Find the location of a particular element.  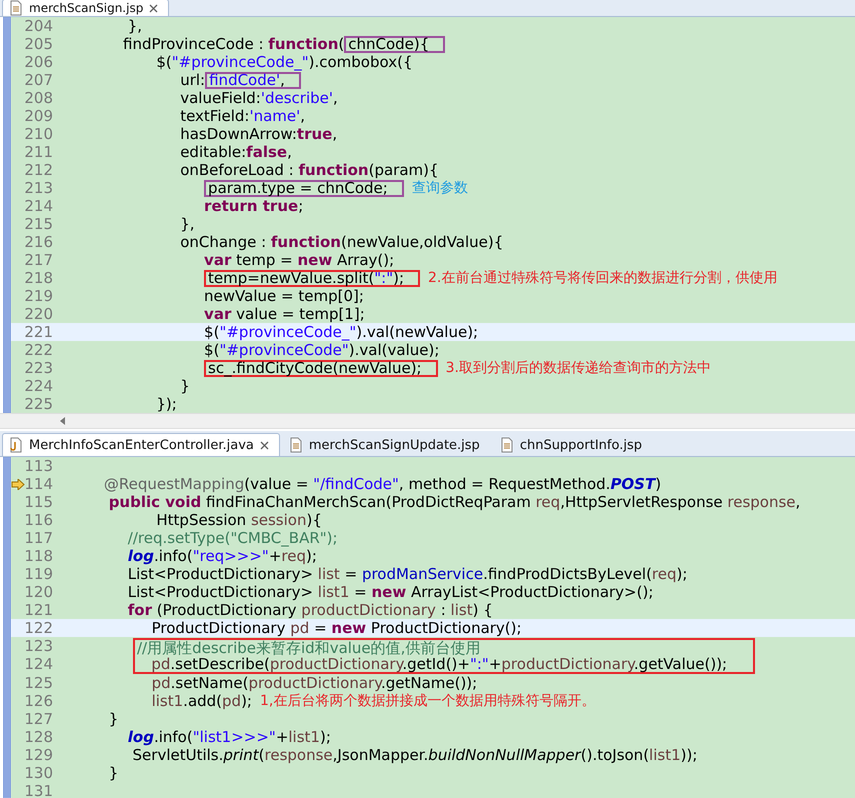

code-text: $("#provinceCode").val(value); is located at coordinates (321, 350).